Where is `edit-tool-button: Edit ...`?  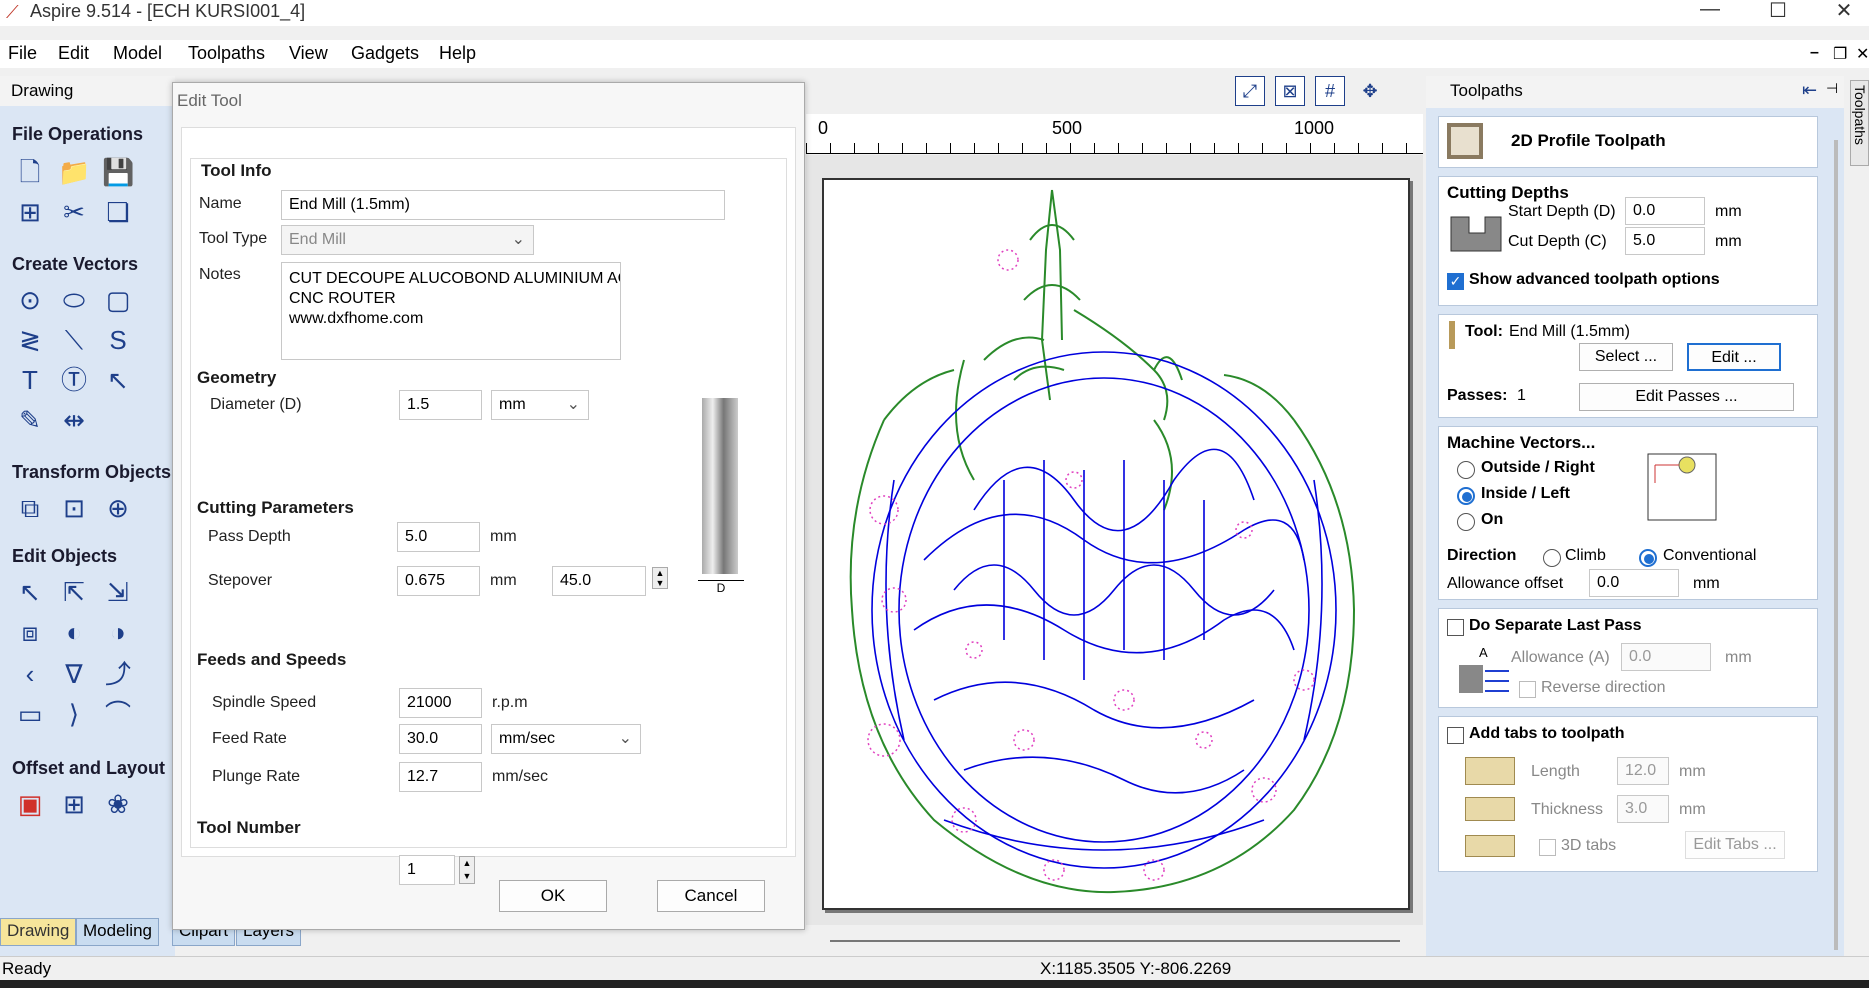
edit-tool-button: Edit ... is located at coordinates (1734, 357).